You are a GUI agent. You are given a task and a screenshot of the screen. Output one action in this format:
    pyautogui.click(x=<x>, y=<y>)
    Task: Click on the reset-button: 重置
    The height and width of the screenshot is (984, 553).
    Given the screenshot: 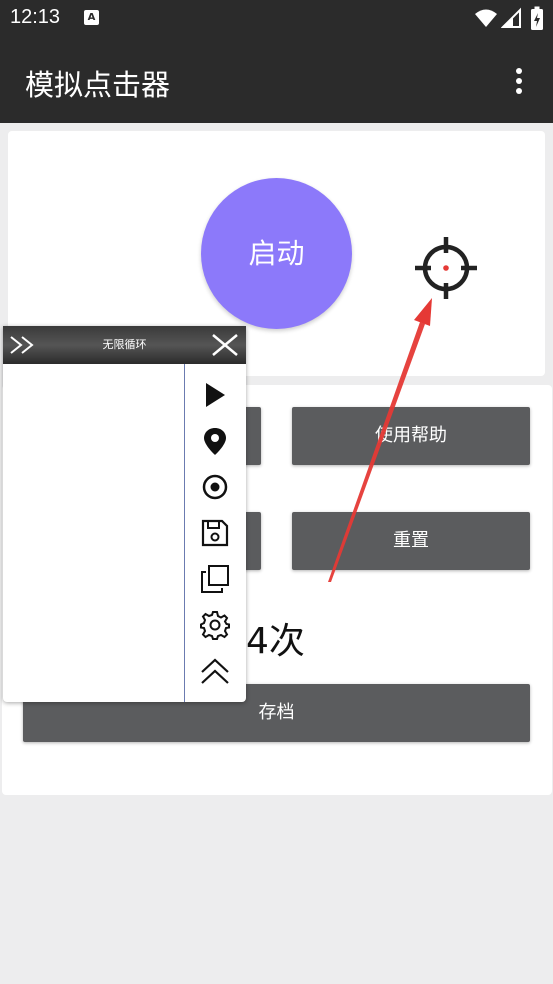 What is the action you would take?
    pyautogui.click(x=411, y=541)
    